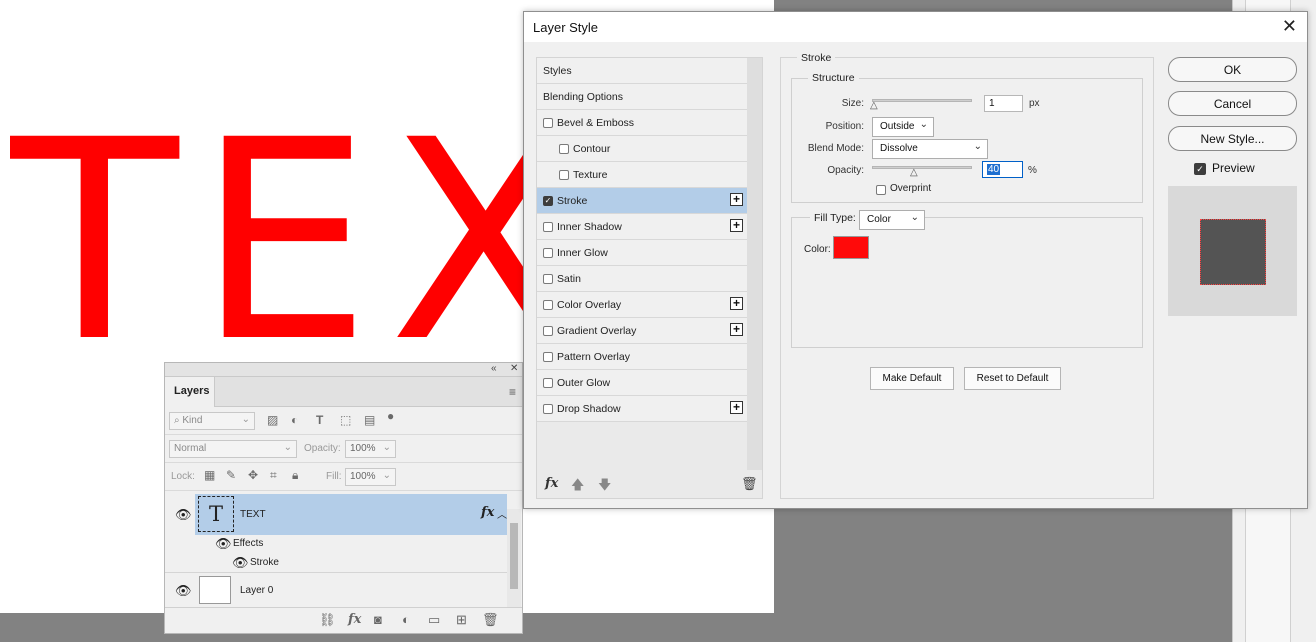 This screenshot has width=1316, height=642. What do you see at coordinates (370, 449) in the screenshot?
I see `opacity-field: 100% ⌄` at bounding box center [370, 449].